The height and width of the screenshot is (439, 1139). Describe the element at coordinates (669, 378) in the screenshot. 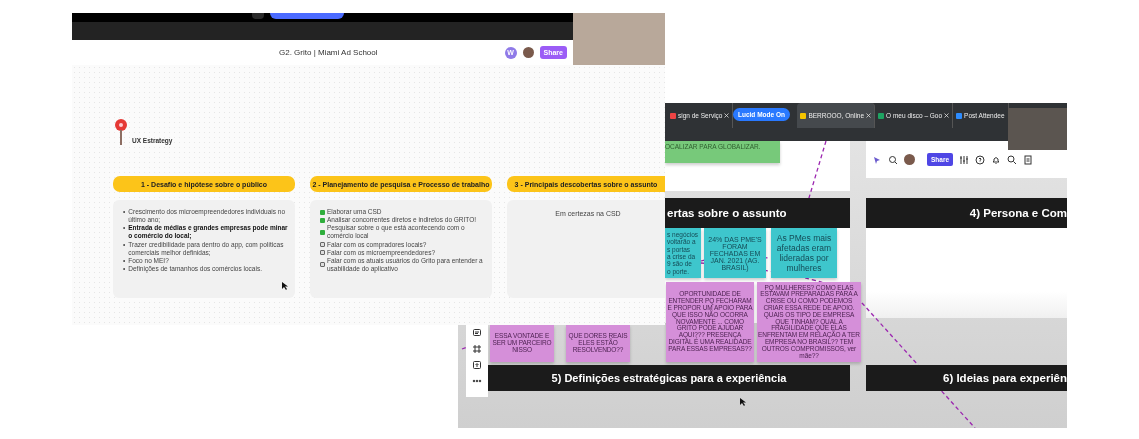

I see `section-header: 5) Definições estratégicas para a experiência` at that location.